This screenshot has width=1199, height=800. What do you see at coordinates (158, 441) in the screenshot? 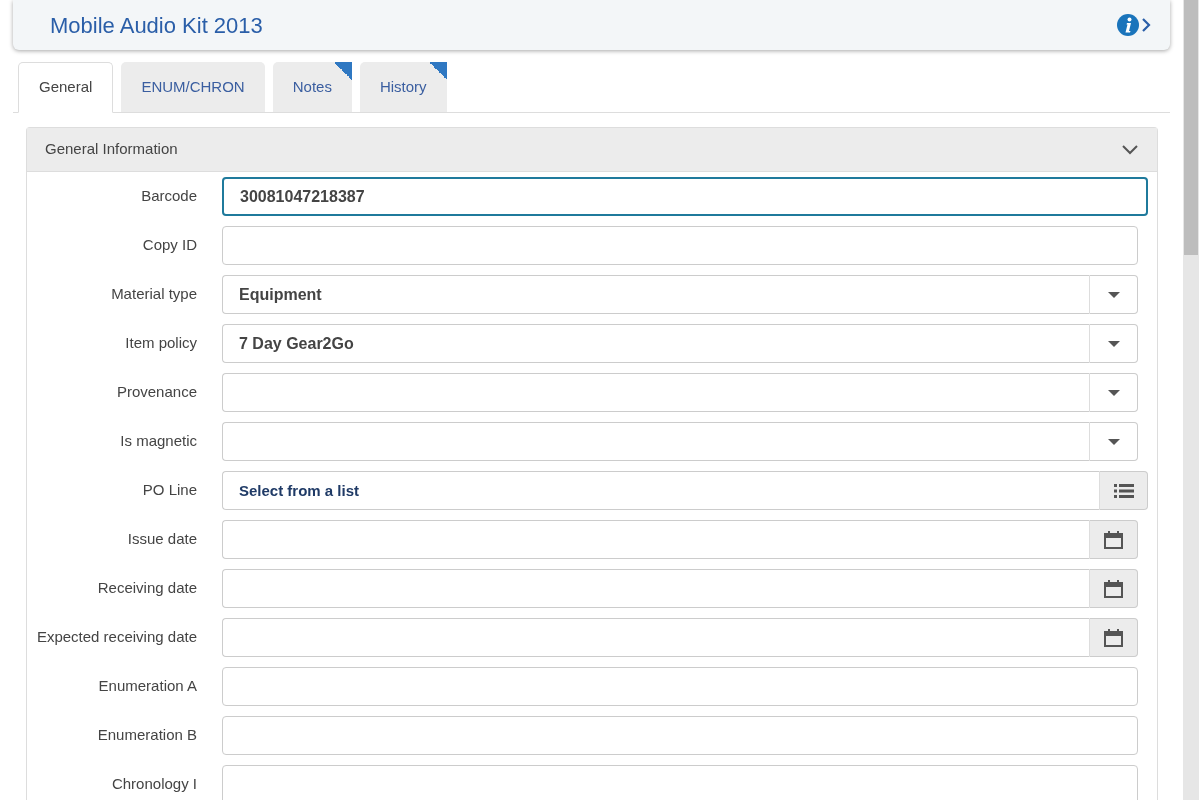
I see `field-label: Is magnetic` at bounding box center [158, 441].